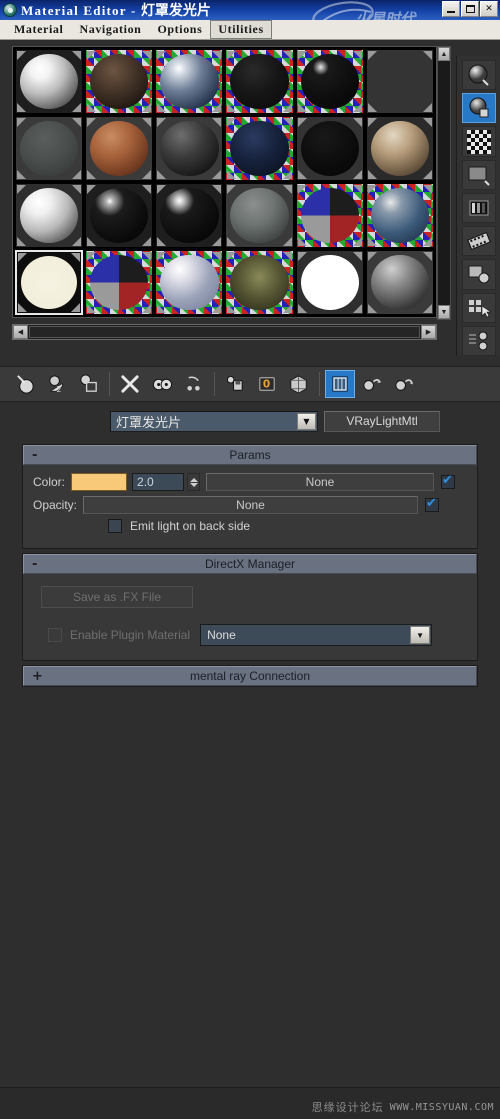 The width and height of the screenshot is (500, 1119). Describe the element at coordinates (478, 274) in the screenshot. I see `options-icon` at that location.